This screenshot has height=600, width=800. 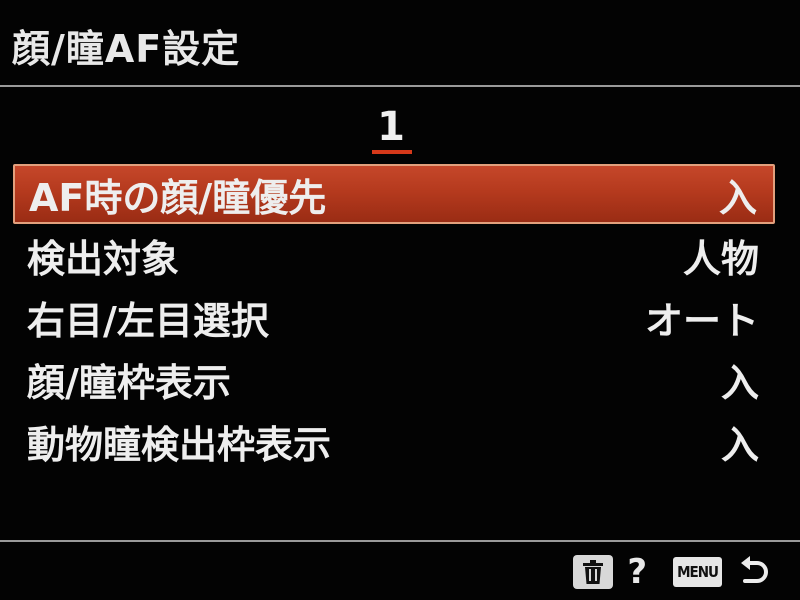 I want to click on menu-item-value: 人物, so click(x=720, y=258).